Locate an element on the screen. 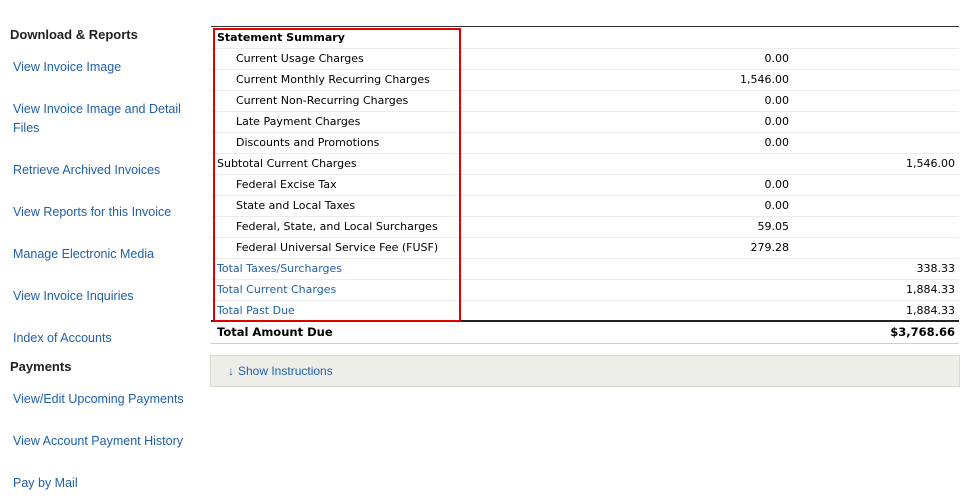 The image size is (973, 503). row-amount: 279.28 is located at coordinates (770, 247).